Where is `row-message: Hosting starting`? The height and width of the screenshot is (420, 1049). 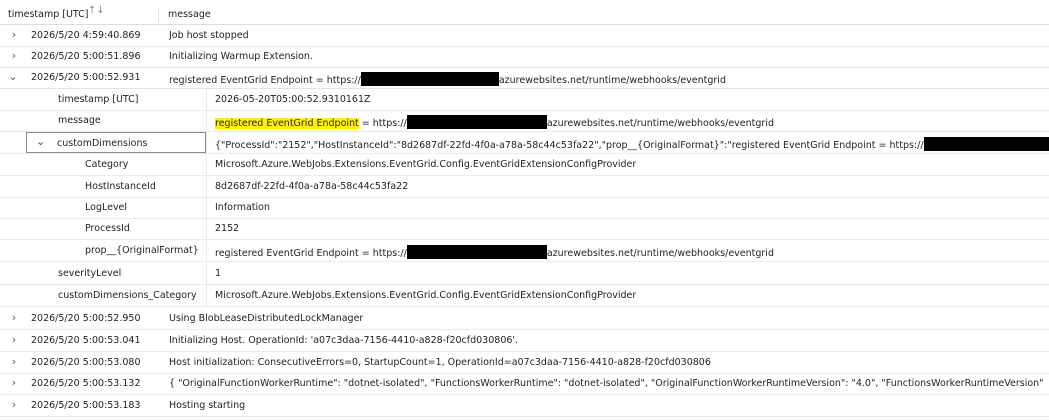
row-message: Hosting starting is located at coordinates (207, 405).